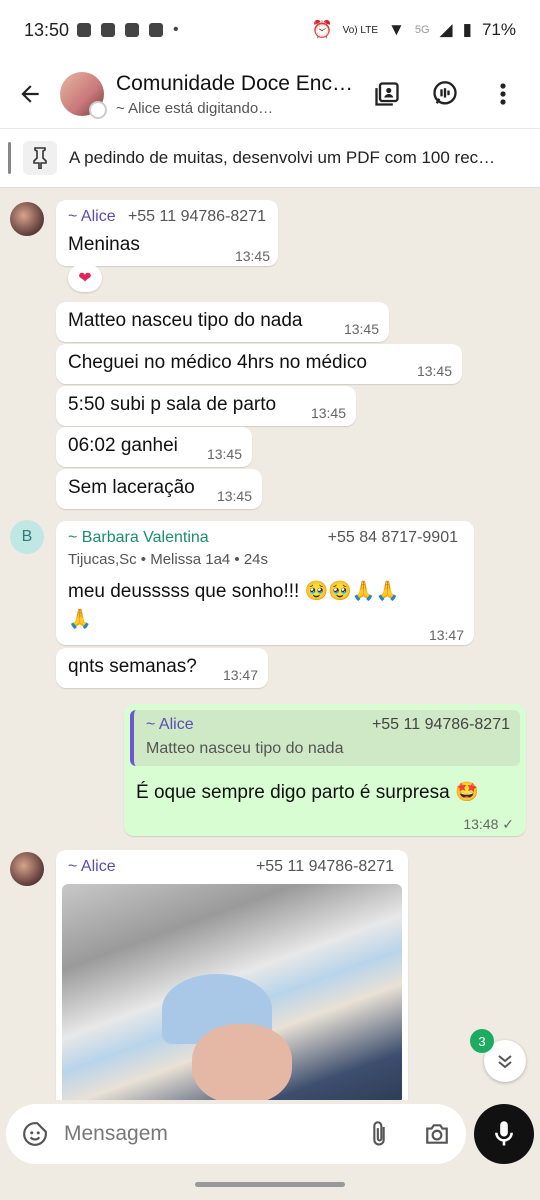 The image size is (540, 1200). Describe the element at coordinates (80, 619) in the screenshot. I see `message-text-continued: 🙏` at that location.